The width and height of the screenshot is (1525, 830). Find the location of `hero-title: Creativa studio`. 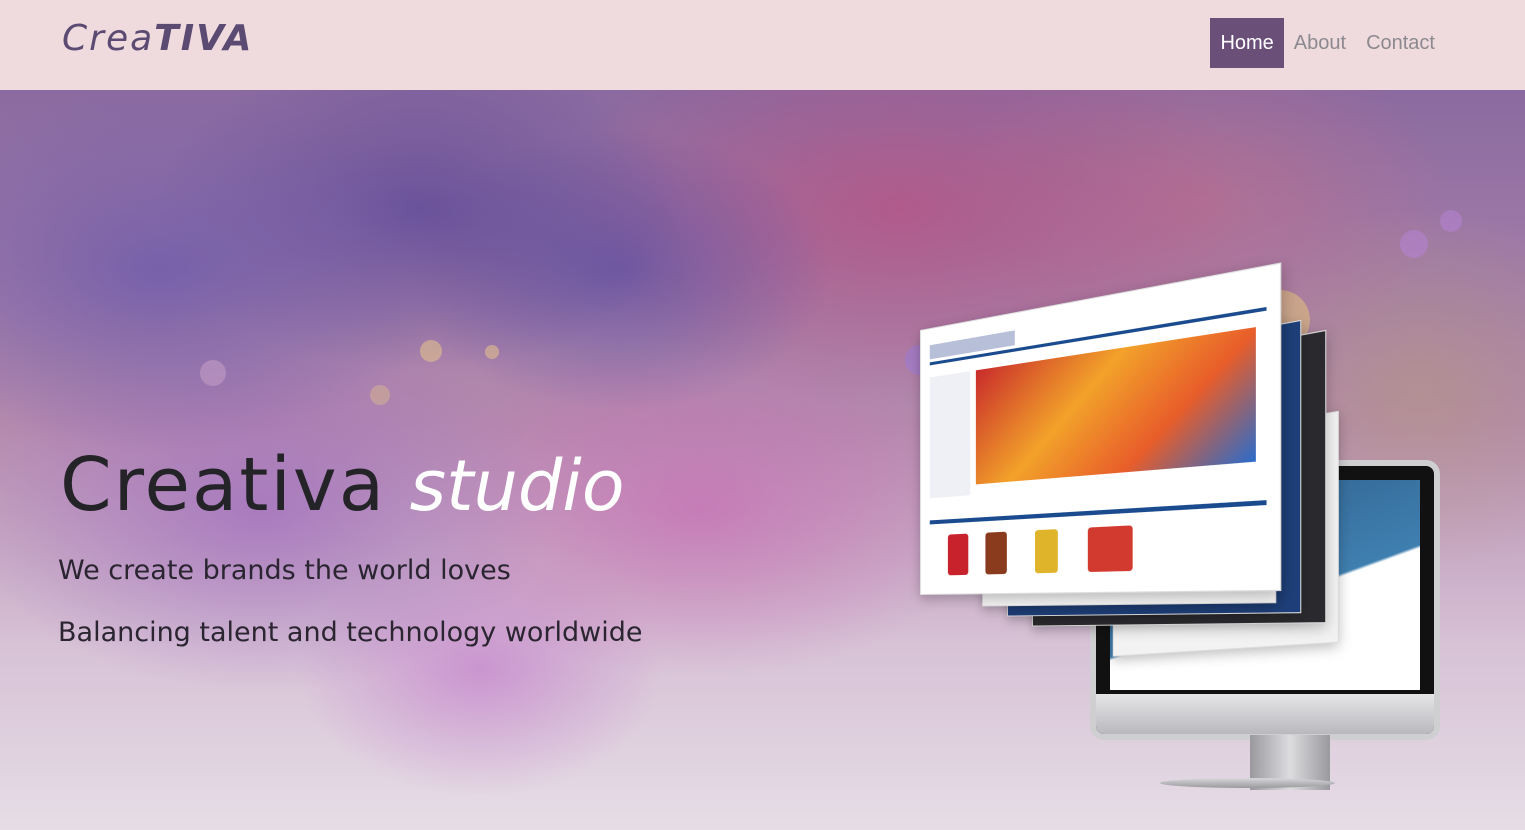

hero-title: Creativa studio is located at coordinates (342, 485).